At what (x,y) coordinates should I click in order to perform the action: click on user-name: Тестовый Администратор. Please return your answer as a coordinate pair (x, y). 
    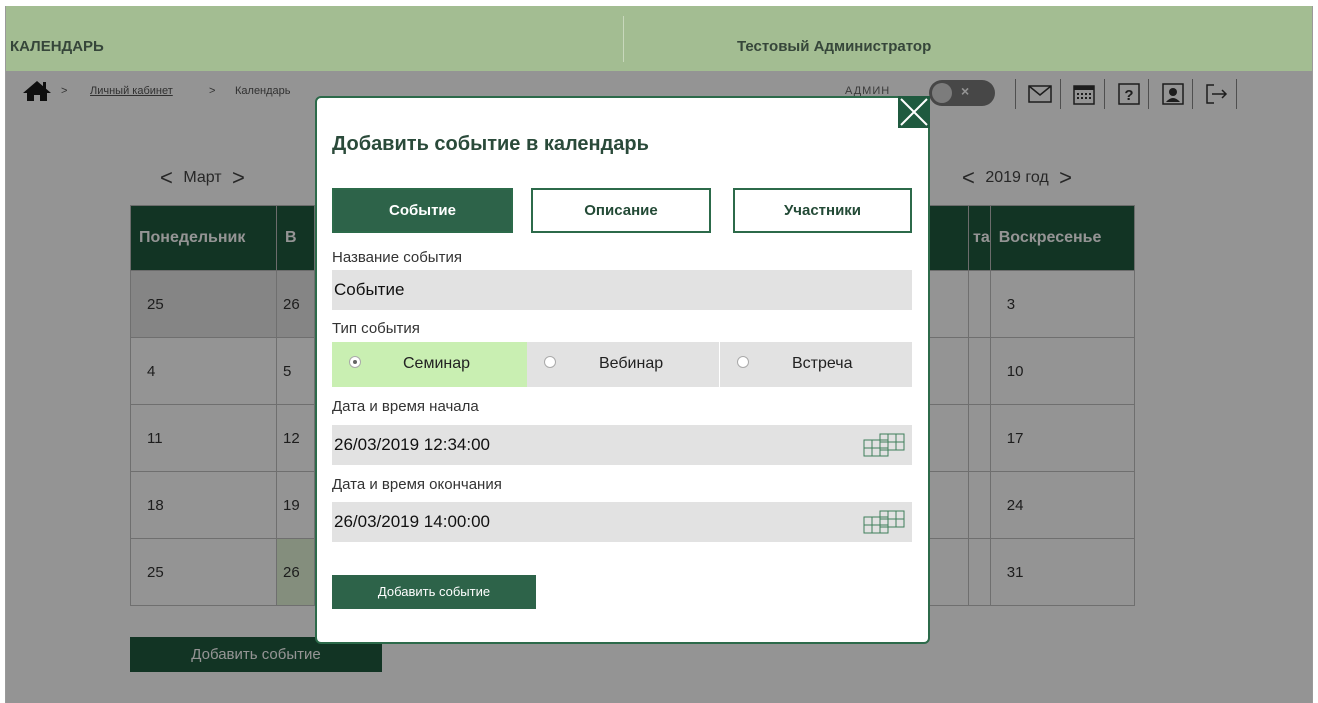
    Looking at the image, I should click on (834, 46).